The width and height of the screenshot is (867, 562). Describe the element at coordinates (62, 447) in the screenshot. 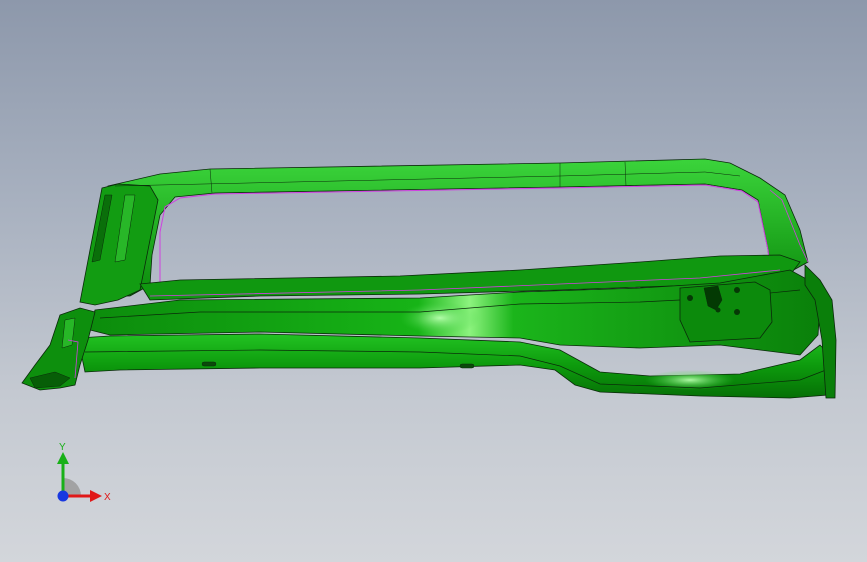

I see `y-axis-label: Y` at that location.